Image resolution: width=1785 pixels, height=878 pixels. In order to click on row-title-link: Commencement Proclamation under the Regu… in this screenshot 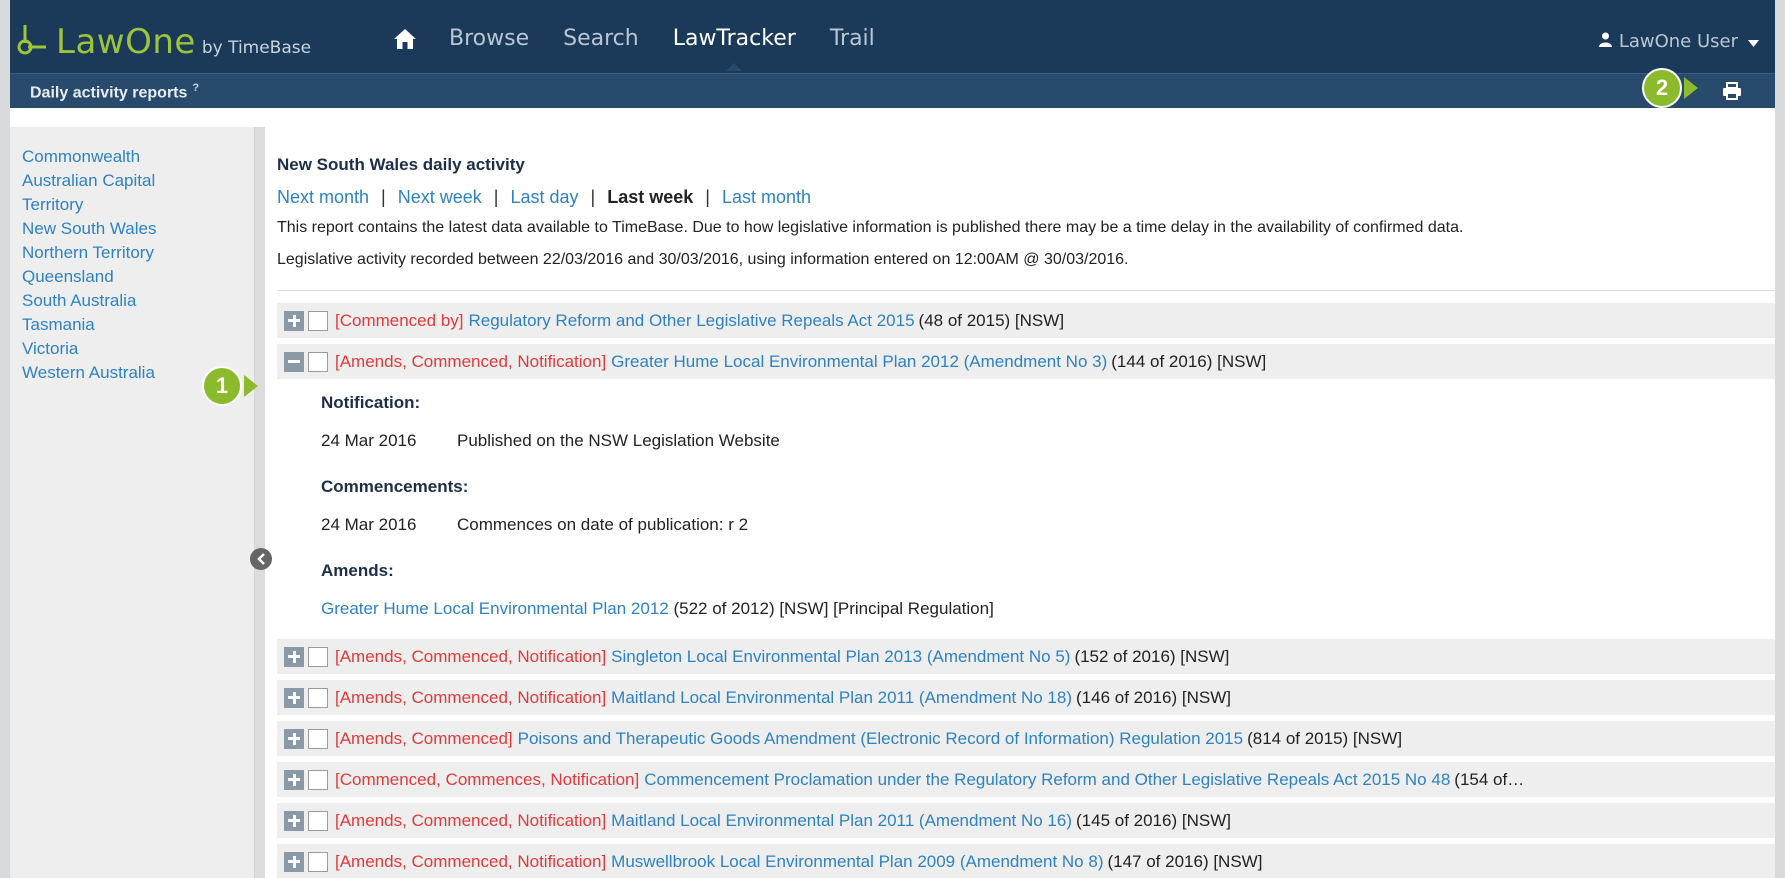, I will do `click(1047, 780)`.